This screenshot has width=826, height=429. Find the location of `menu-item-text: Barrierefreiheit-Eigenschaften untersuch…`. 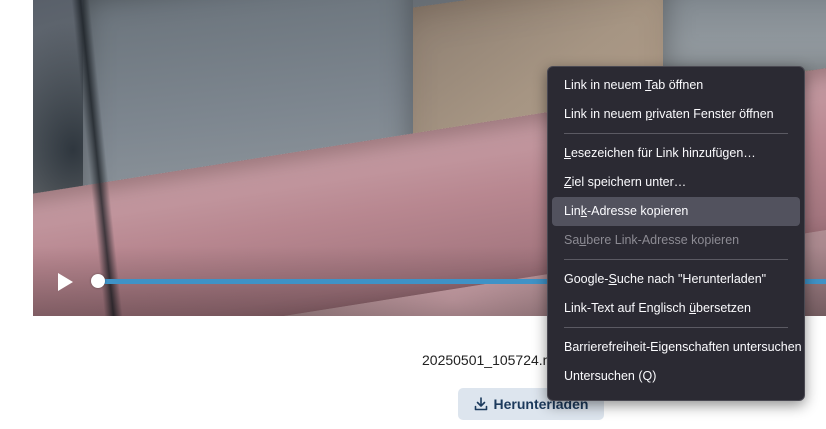

menu-item-text: Barrierefreiheit-Eigenschaften untersuch… is located at coordinates (683, 347).